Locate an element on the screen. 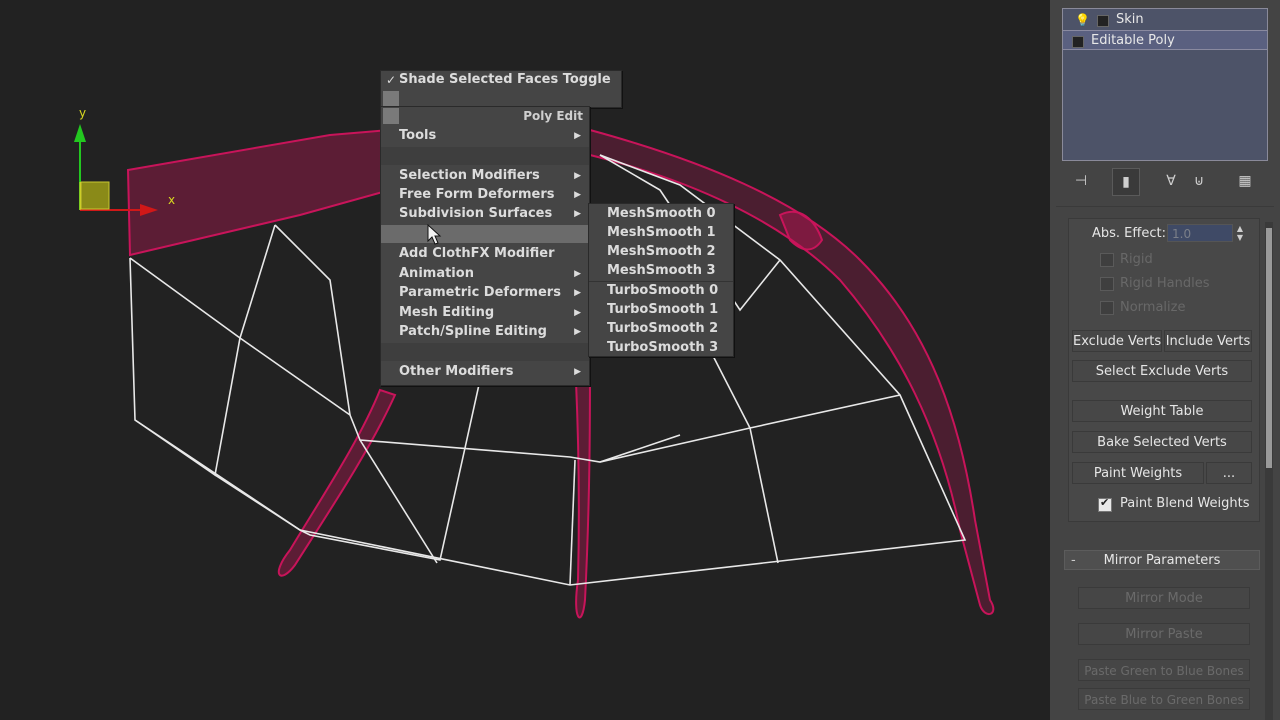 The height and width of the screenshot is (720, 1280). menu-item-label: Tools is located at coordinates (418, 135).